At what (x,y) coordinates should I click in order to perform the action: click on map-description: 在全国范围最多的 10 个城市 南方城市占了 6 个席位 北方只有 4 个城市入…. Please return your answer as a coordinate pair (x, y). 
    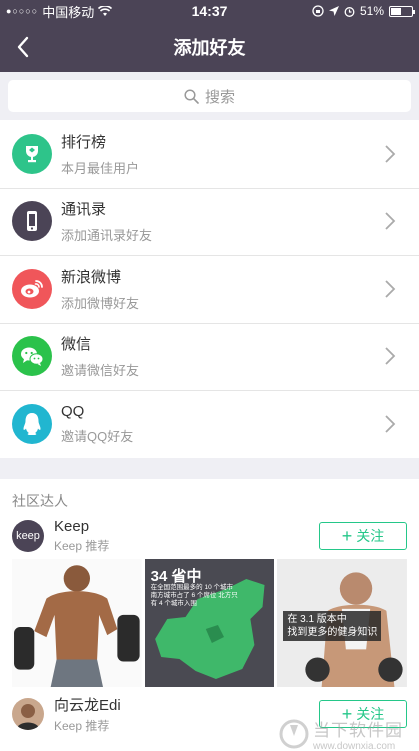
    Looking at the image, I should click on (194, 595).